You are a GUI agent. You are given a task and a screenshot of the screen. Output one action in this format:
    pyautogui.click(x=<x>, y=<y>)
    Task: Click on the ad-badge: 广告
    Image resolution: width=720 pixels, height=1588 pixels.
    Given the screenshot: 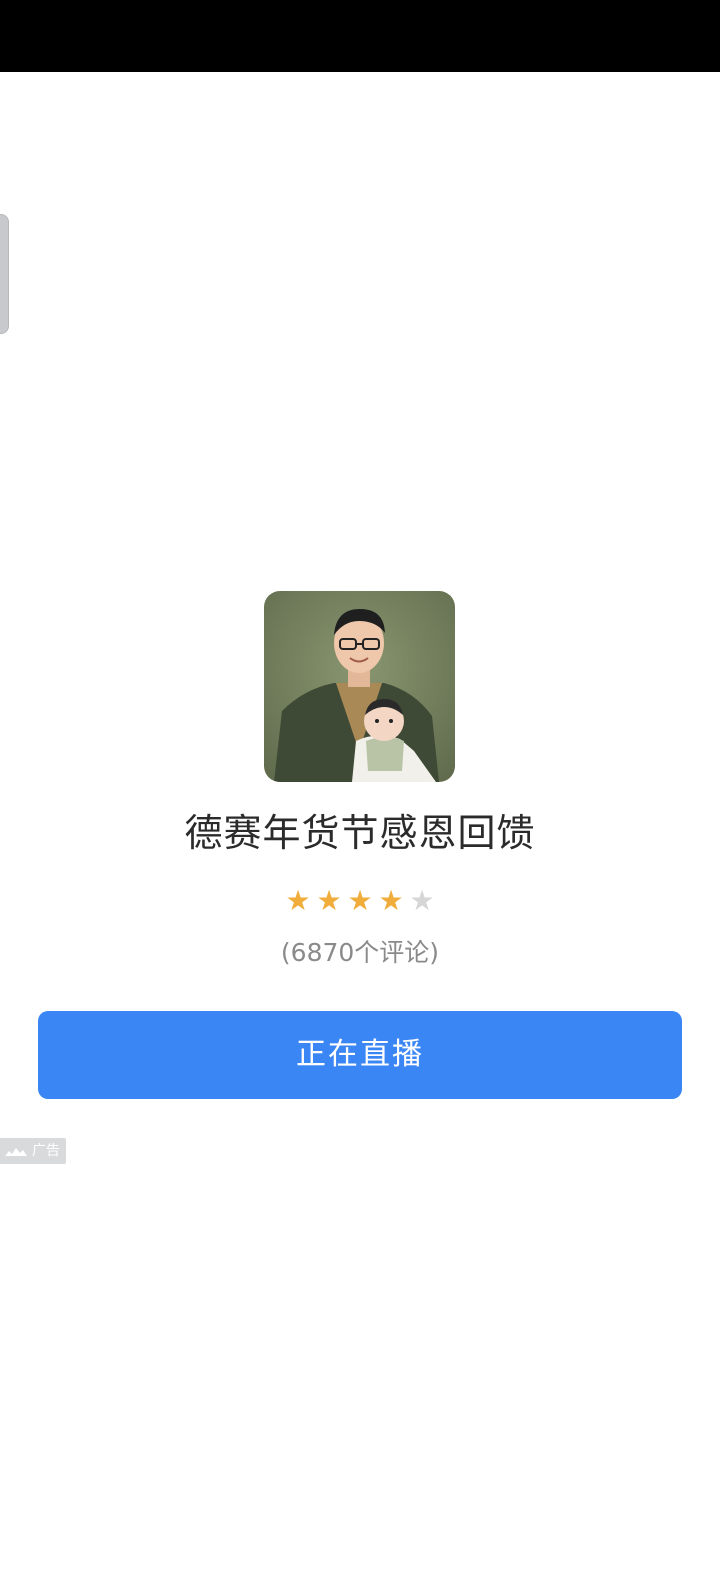 What is the action you would take?
    pyautogui.click(x=33, y=1151)
    